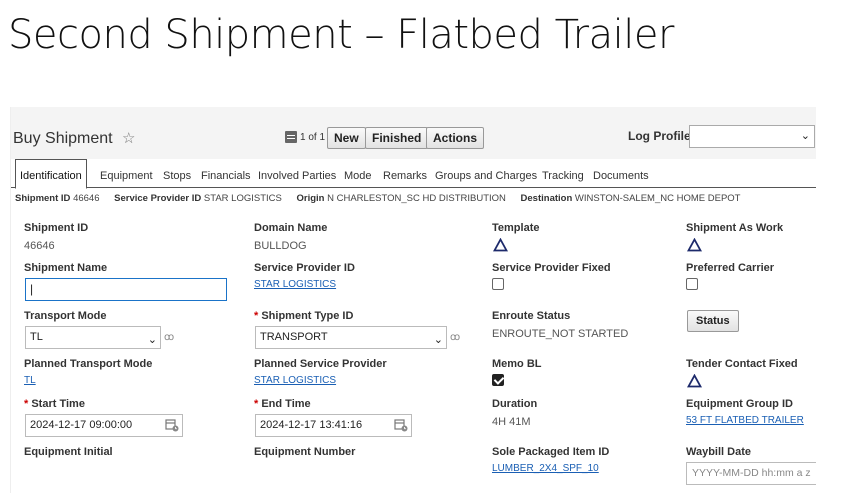  I want to click on new-button: New, so click(346, 138).